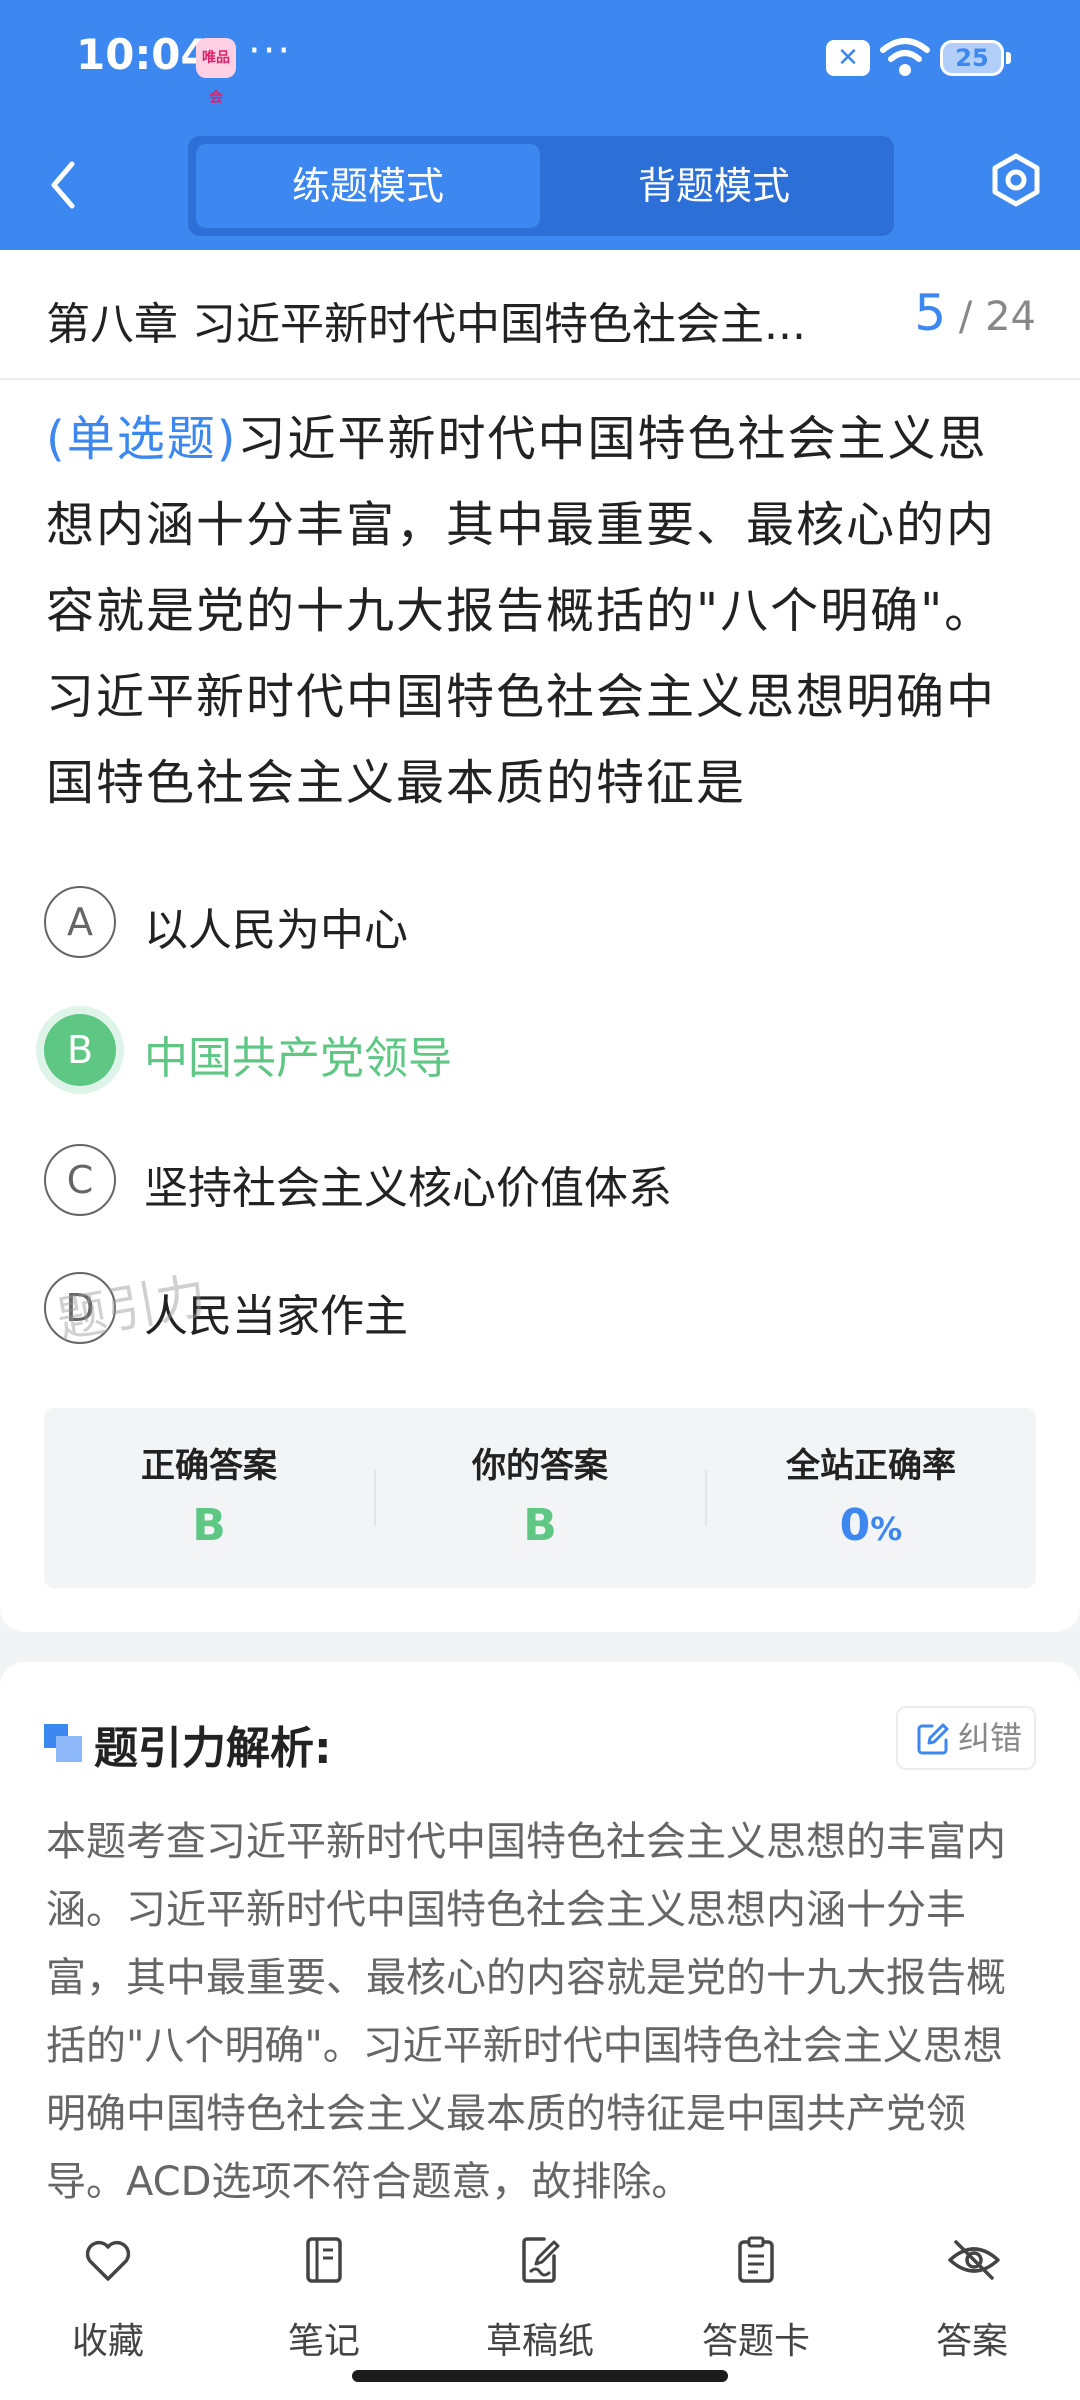  I want to click on report-error-label: 纠错, so click(990, 1738).